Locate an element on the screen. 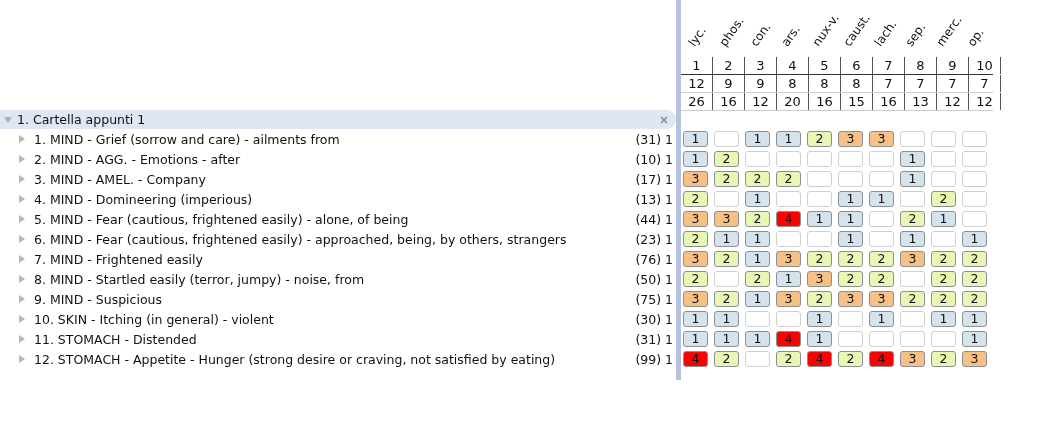 The width and height of the screenshot is (1060, 424). rubric-count: (75) 1 is located at coordinates (654, 299).